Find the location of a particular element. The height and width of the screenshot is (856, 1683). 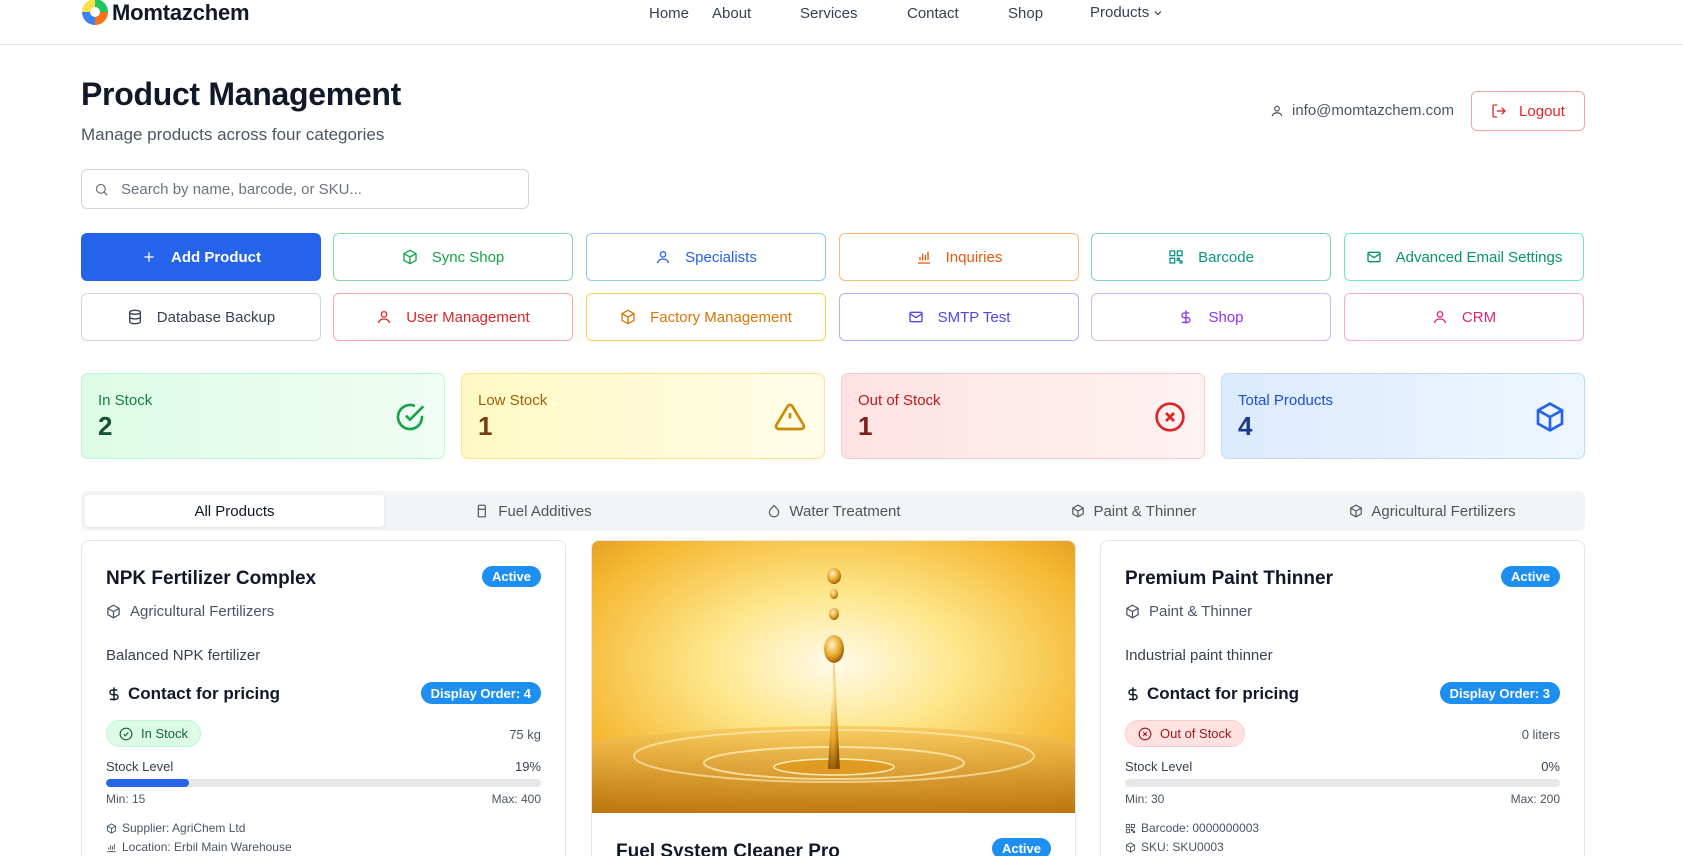

search-icon is located at coordinates (101, 189).